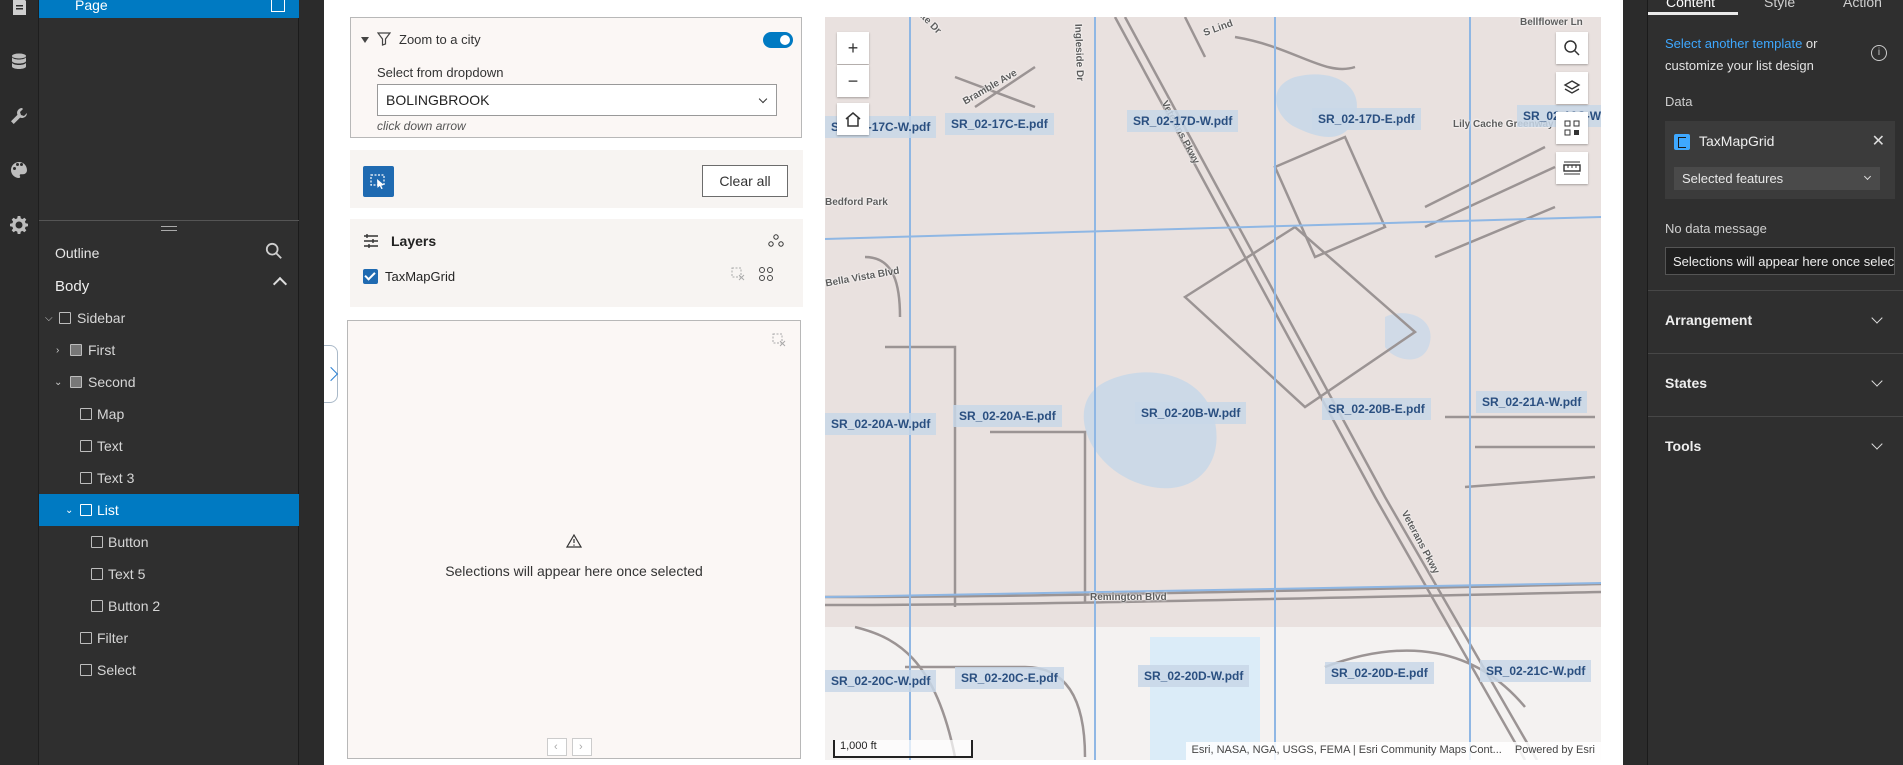 The width and height of the screenshot is (1903, 765). I want to click on tab-action: Action, so click(1862, 5).